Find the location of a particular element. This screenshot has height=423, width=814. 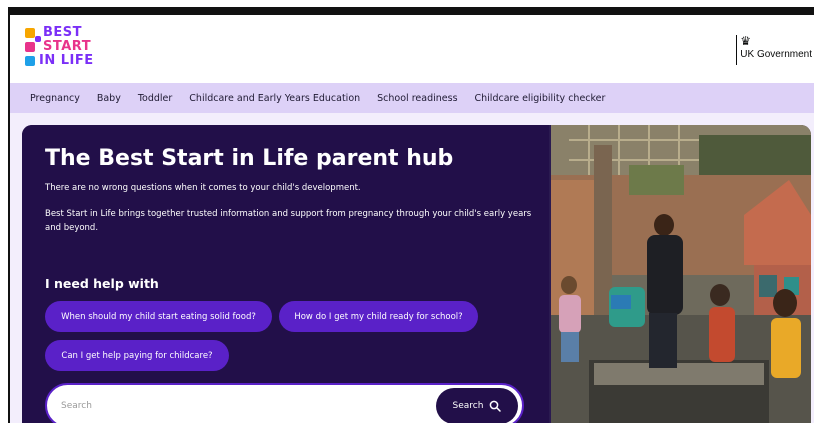

help-heading: I need help with is located at coordinates (102, 283).